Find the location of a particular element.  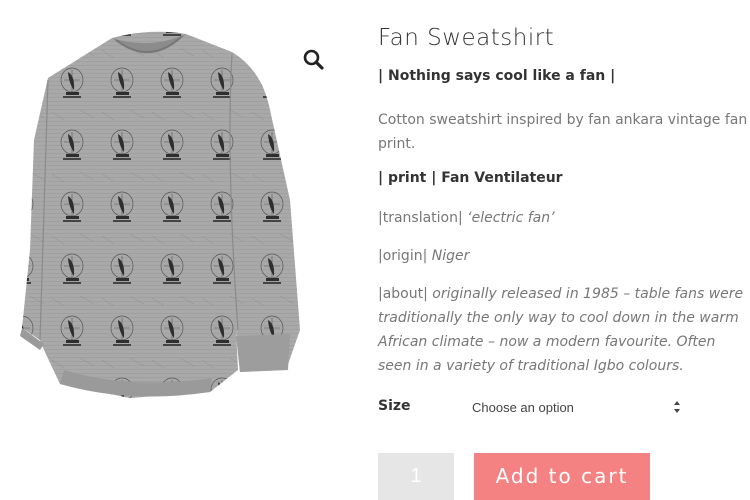

size-label: Size is located at coordinates (394, 406).